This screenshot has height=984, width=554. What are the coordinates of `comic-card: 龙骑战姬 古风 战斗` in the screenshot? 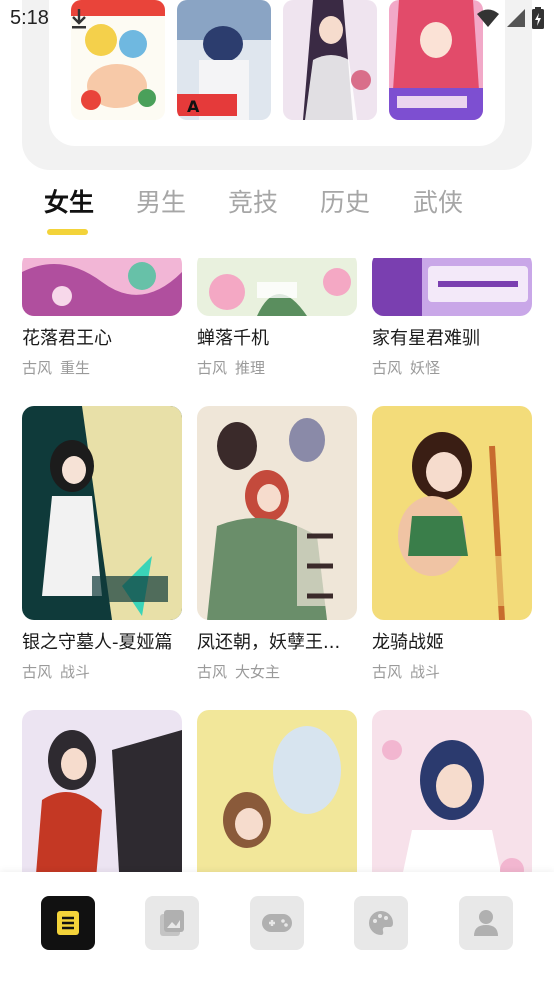 It's located at (452, 544).